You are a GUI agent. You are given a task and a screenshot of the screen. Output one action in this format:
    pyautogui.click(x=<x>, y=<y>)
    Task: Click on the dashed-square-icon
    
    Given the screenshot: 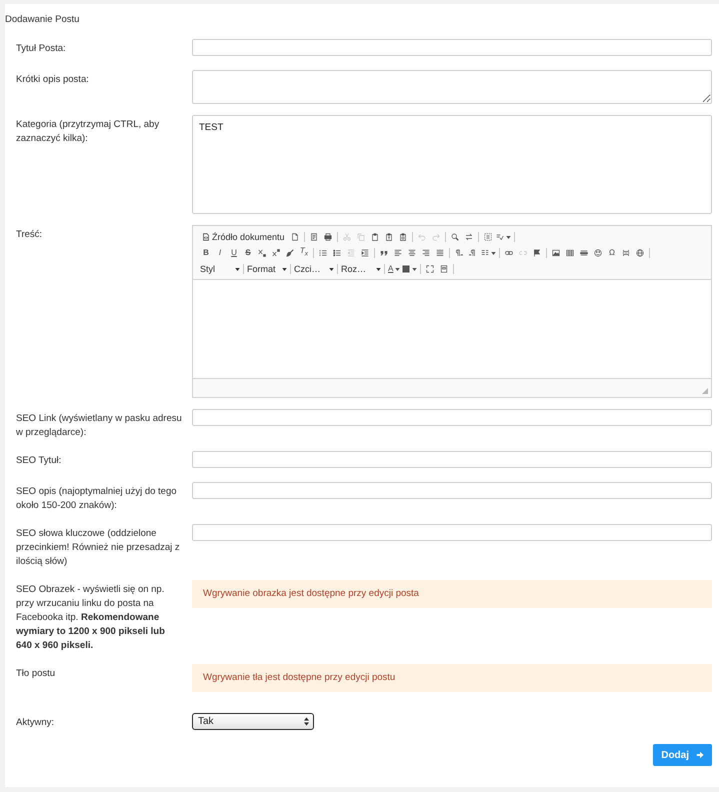 What is the action you would take?
    pyautogui.click(x=488, y=237)
    